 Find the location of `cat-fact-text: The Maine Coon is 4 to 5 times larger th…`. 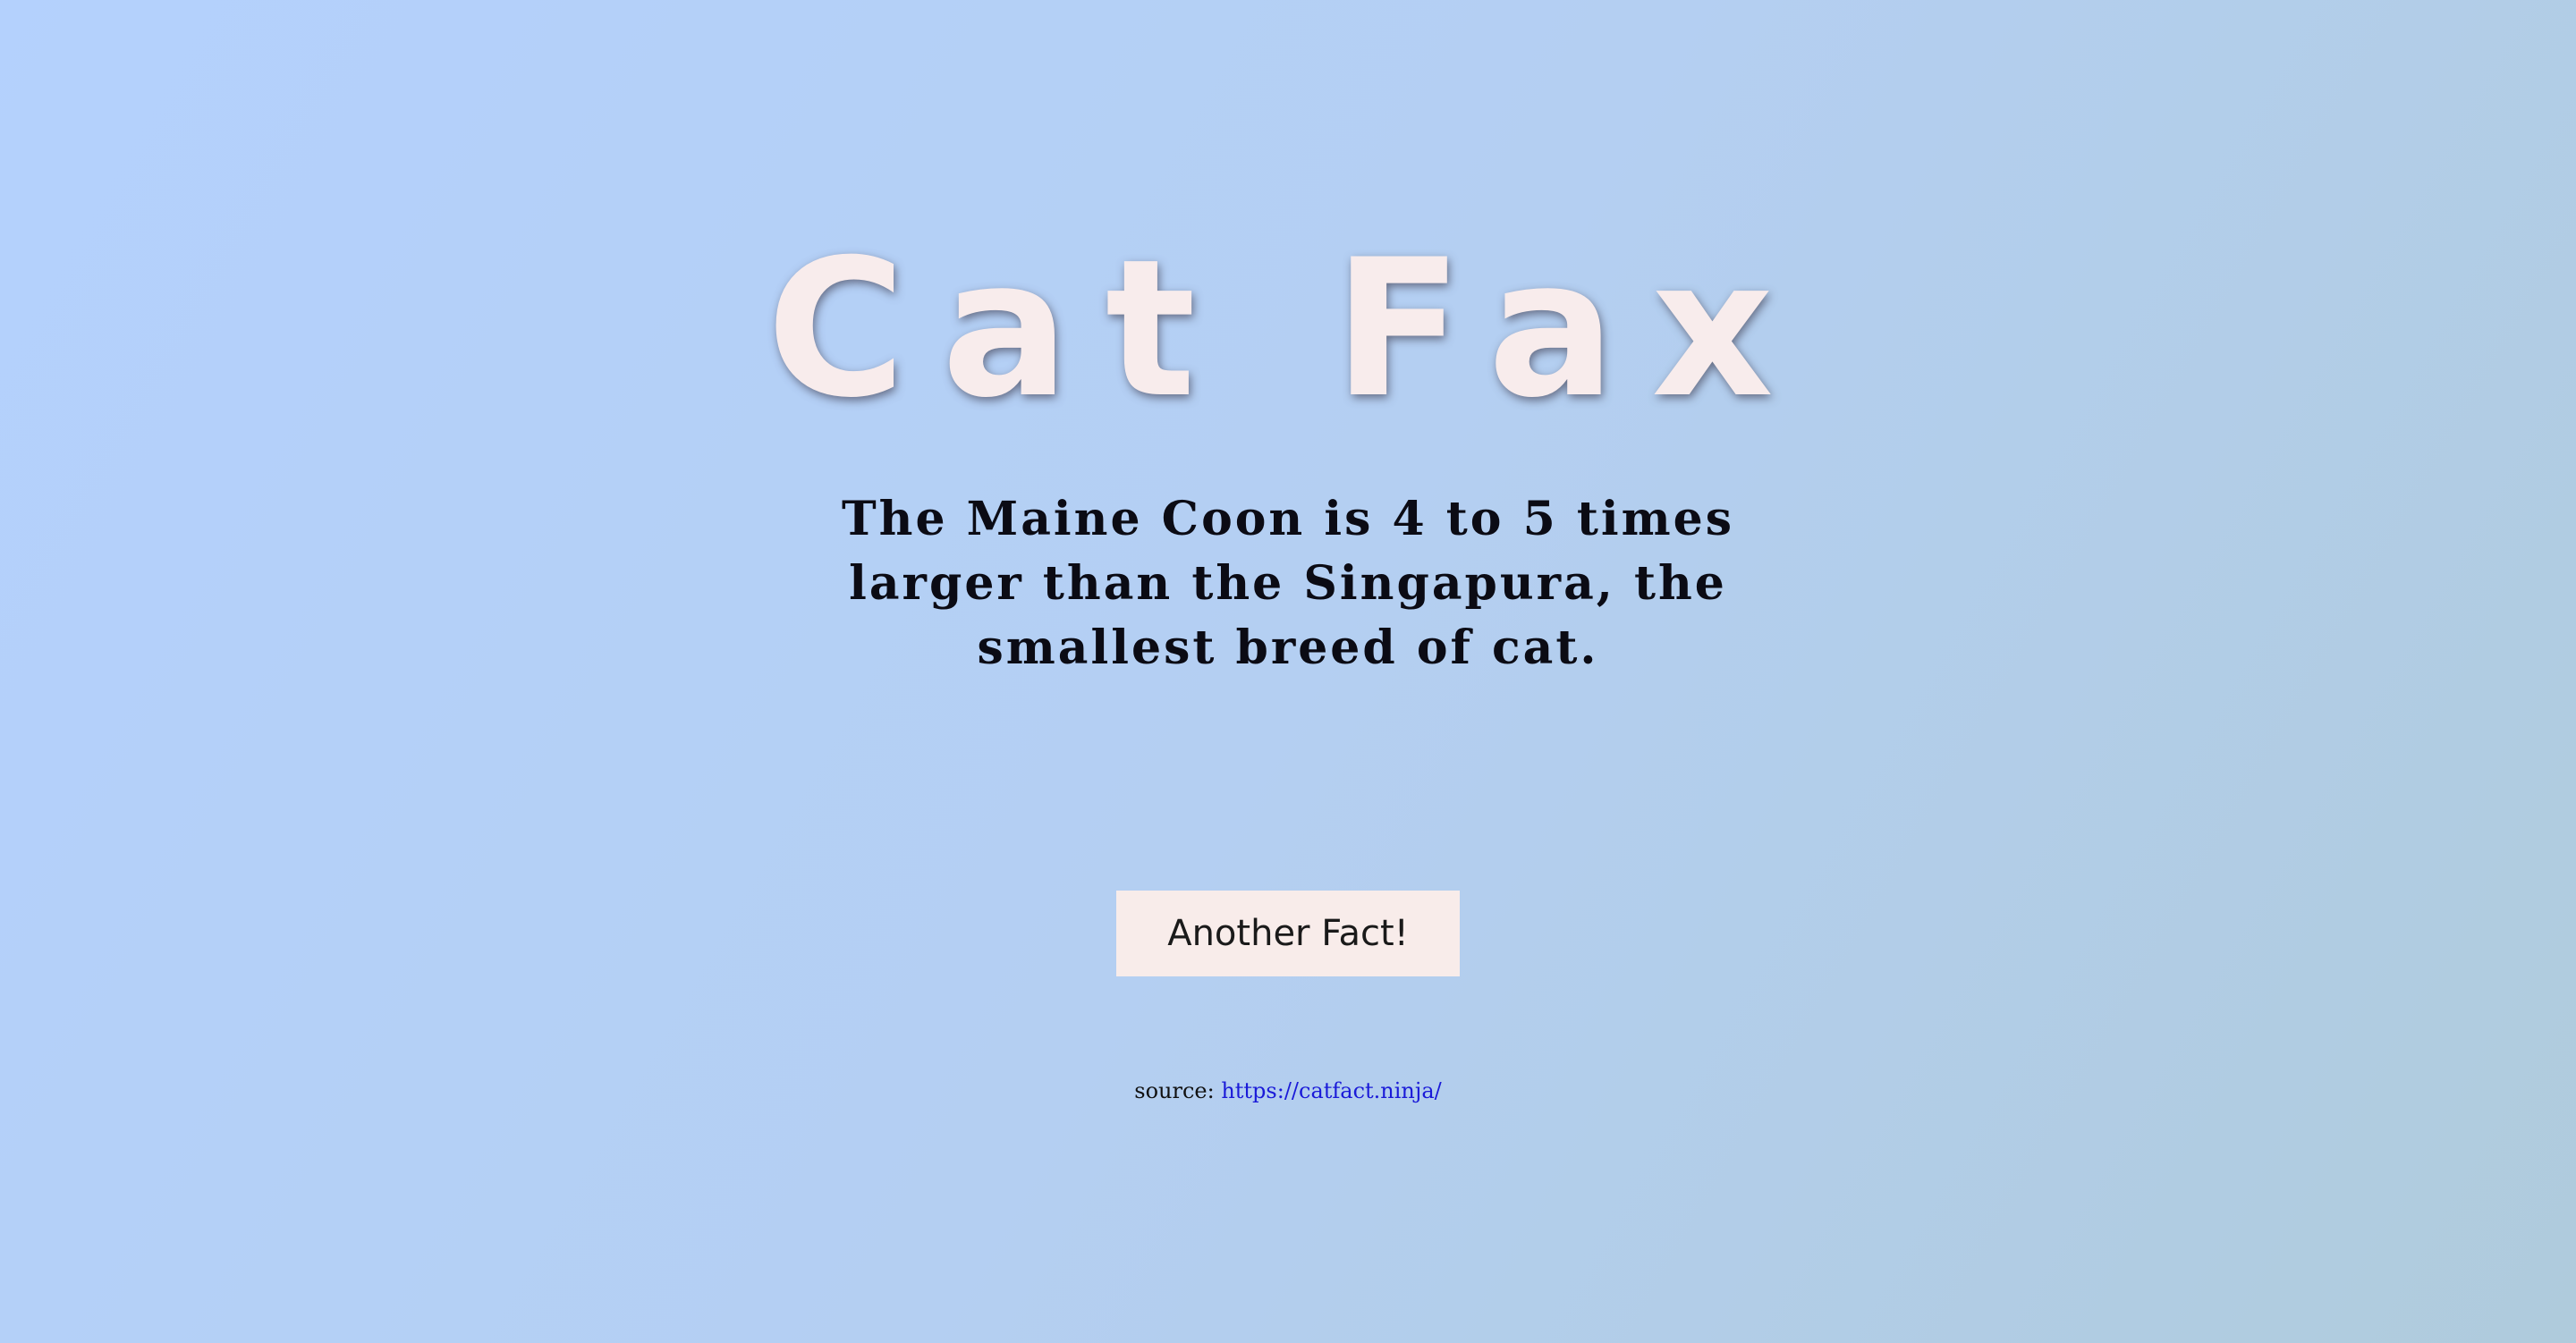

cat-fact-text: The Maine Coon is 4 to 5 times larger th… is located at coordinates (1288, 583).